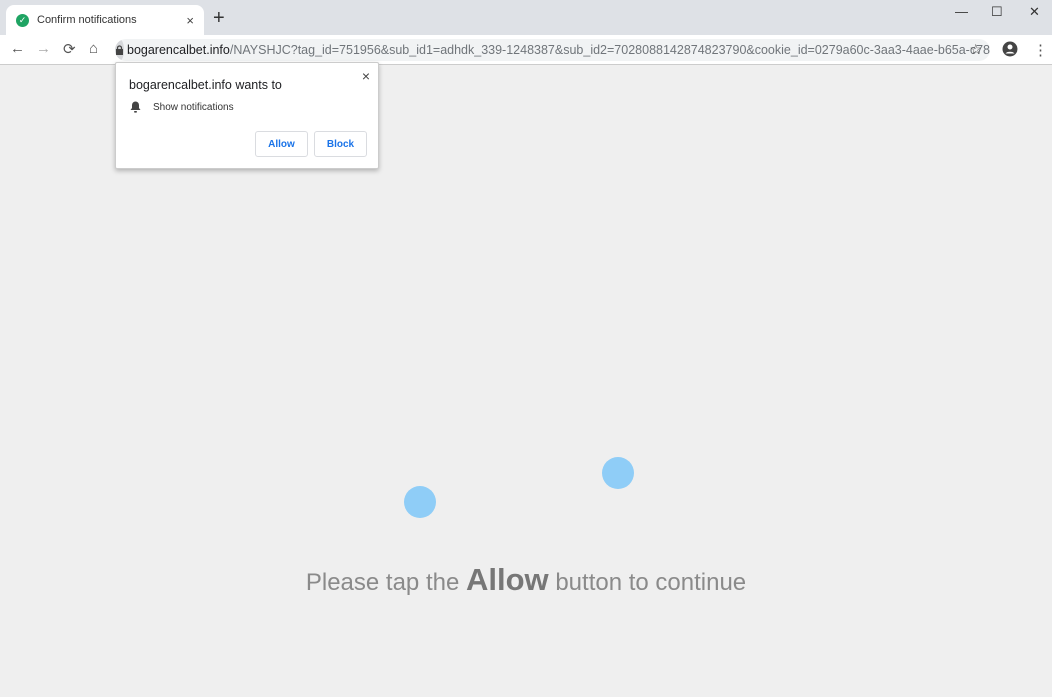 Image resolution: width=1052 pixels, height=697 pixels. What do you see at coordinates (87, 20) in the screenshot?
I see `tab-title: Confirm notifications` at bounding box center [87, 20].